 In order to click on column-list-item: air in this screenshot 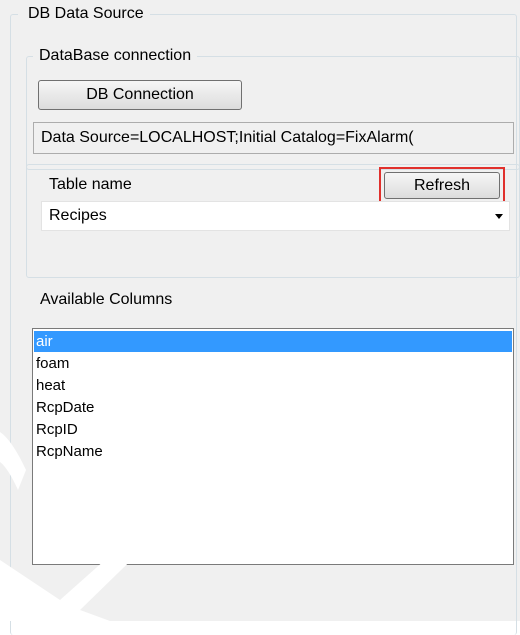, I will do `click(273, 341)`.